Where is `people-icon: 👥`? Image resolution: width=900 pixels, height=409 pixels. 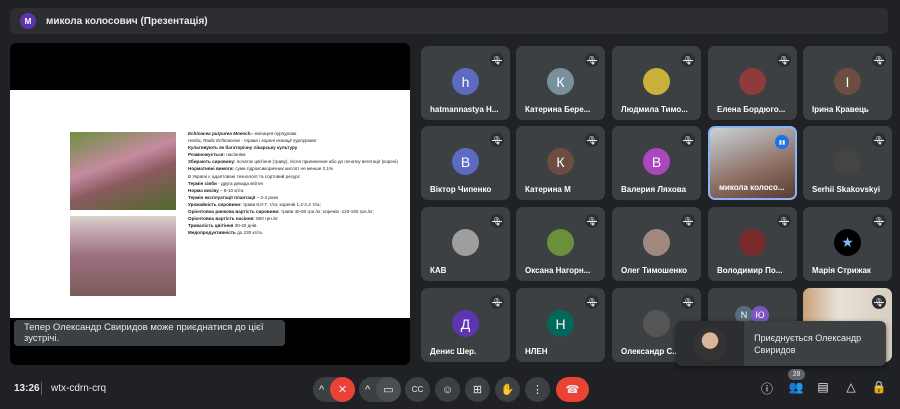 people-icon: 👥 is located at coordinates (796, 387).